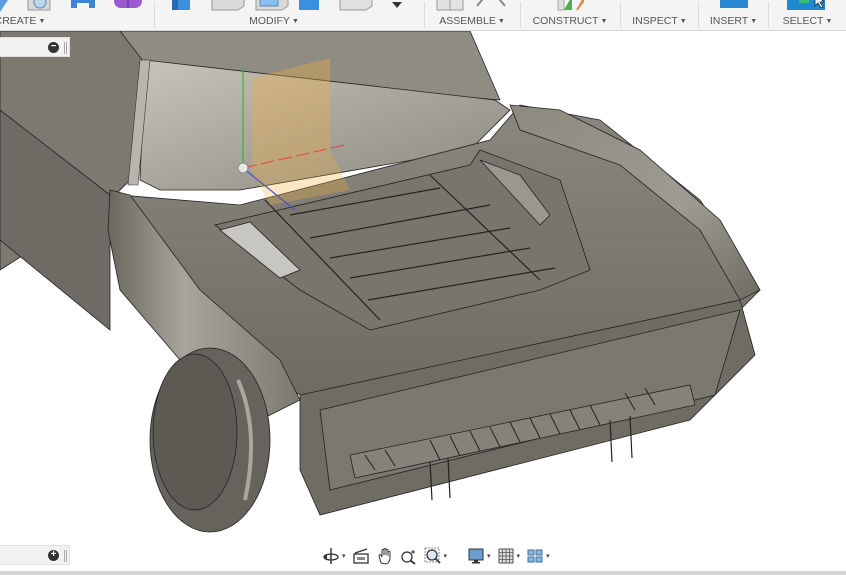 Image resolution: width=846 pixels, height=575 pixels. I want to click on navigation-bar: ▾ ▾ ▾ ▾ ▾, so click(436, 556).